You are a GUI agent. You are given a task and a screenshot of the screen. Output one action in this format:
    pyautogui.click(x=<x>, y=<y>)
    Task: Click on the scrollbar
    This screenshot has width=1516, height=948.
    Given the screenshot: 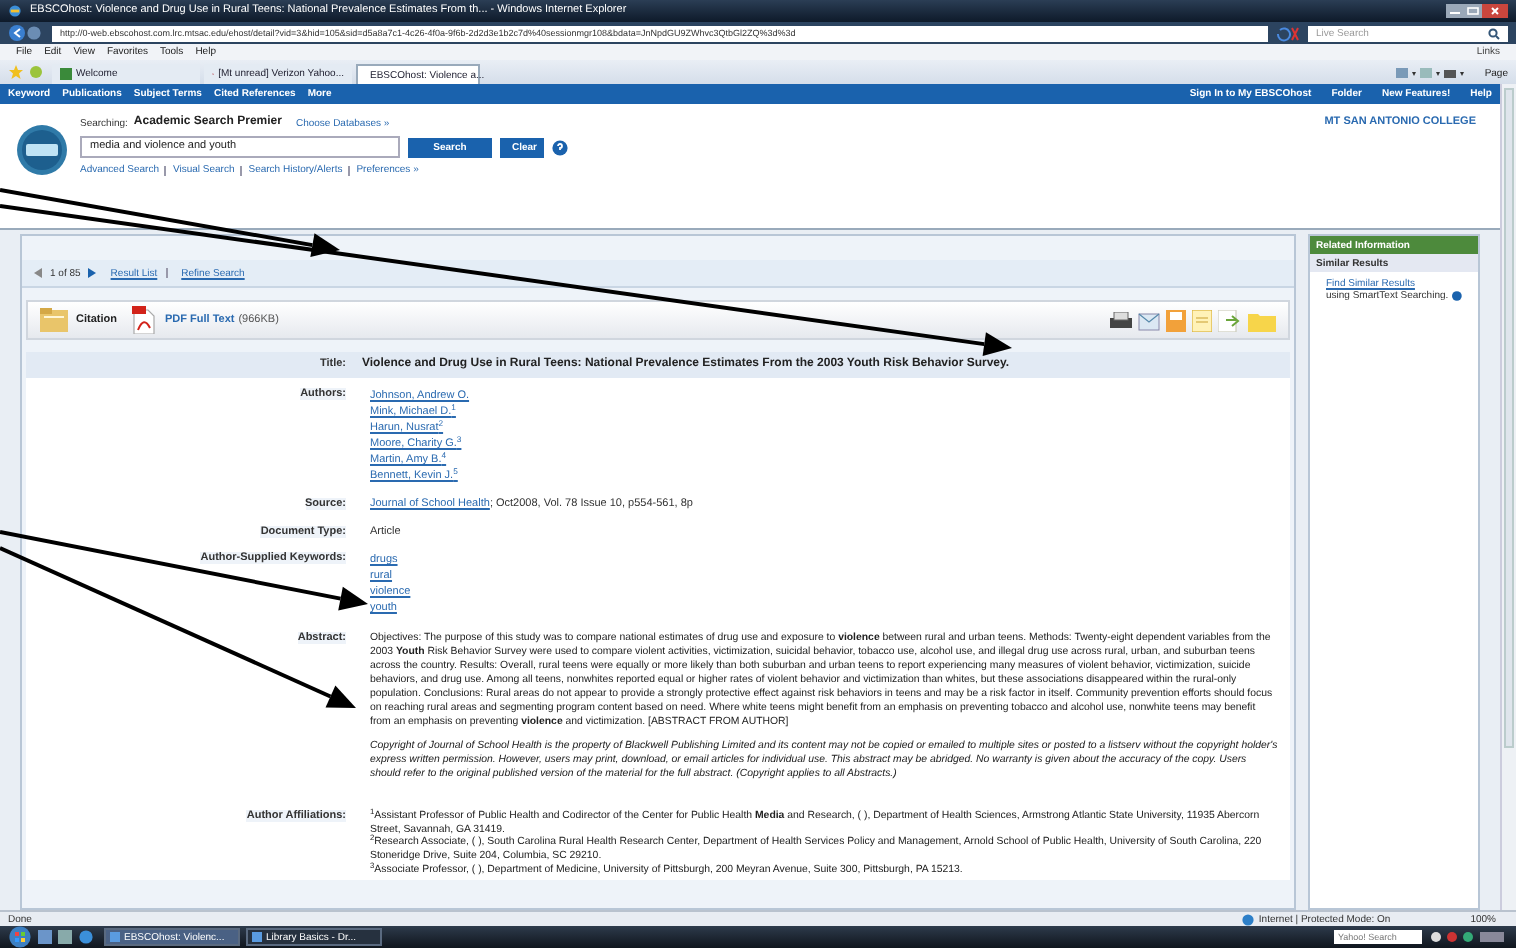 What is the action you would take?
    pyautogui.click(x=1508, y=497)
    